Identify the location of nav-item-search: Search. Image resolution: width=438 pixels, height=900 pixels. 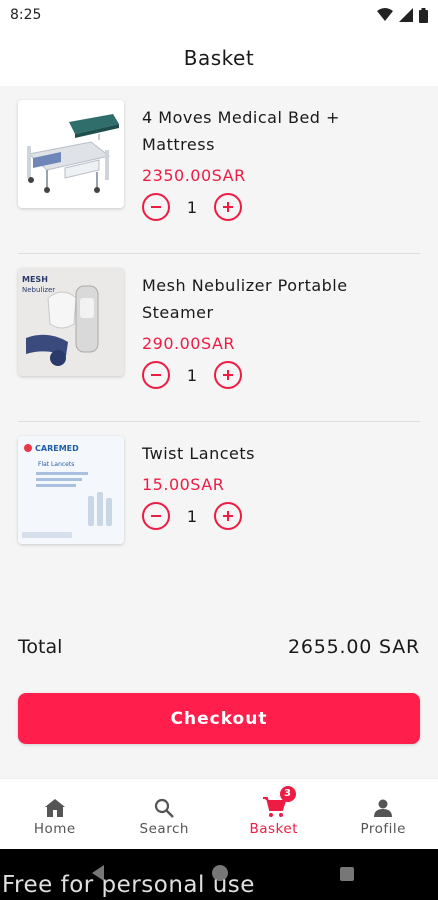
(165, 814).